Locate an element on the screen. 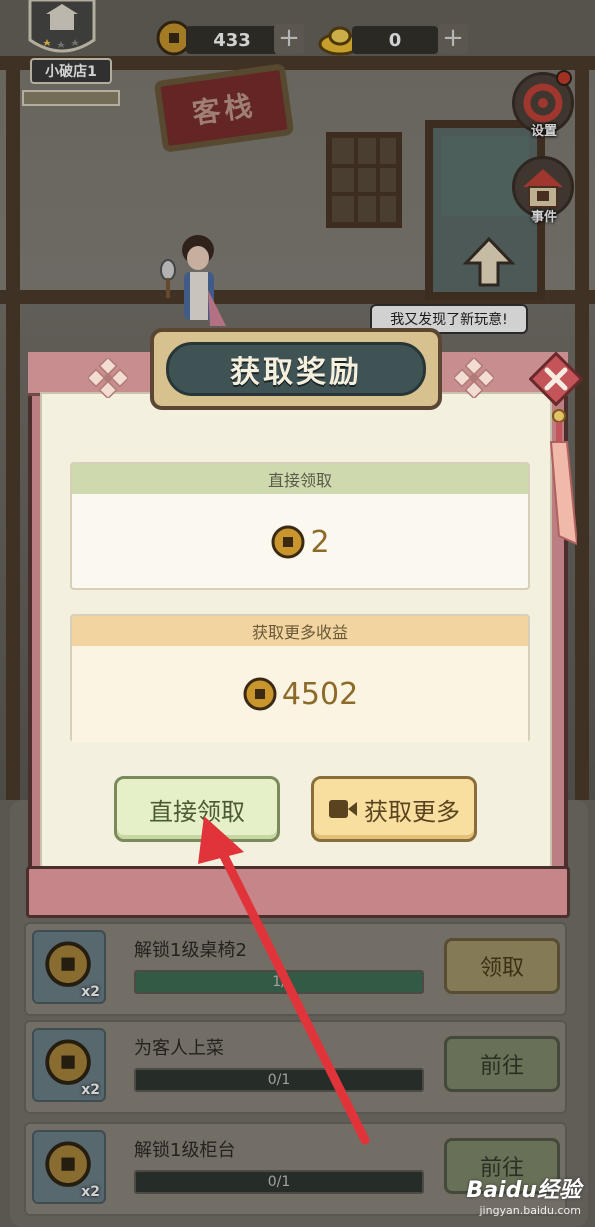 This screenshot has height=1227, width=595. modal-title: 获取奖励 is located at coordinates (296, 372).